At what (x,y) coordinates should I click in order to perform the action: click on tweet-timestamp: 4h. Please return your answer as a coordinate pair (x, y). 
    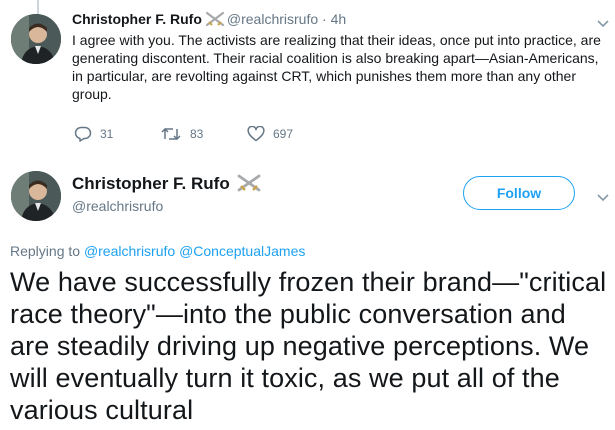
    Looking at the image, I should click on (339, 19).